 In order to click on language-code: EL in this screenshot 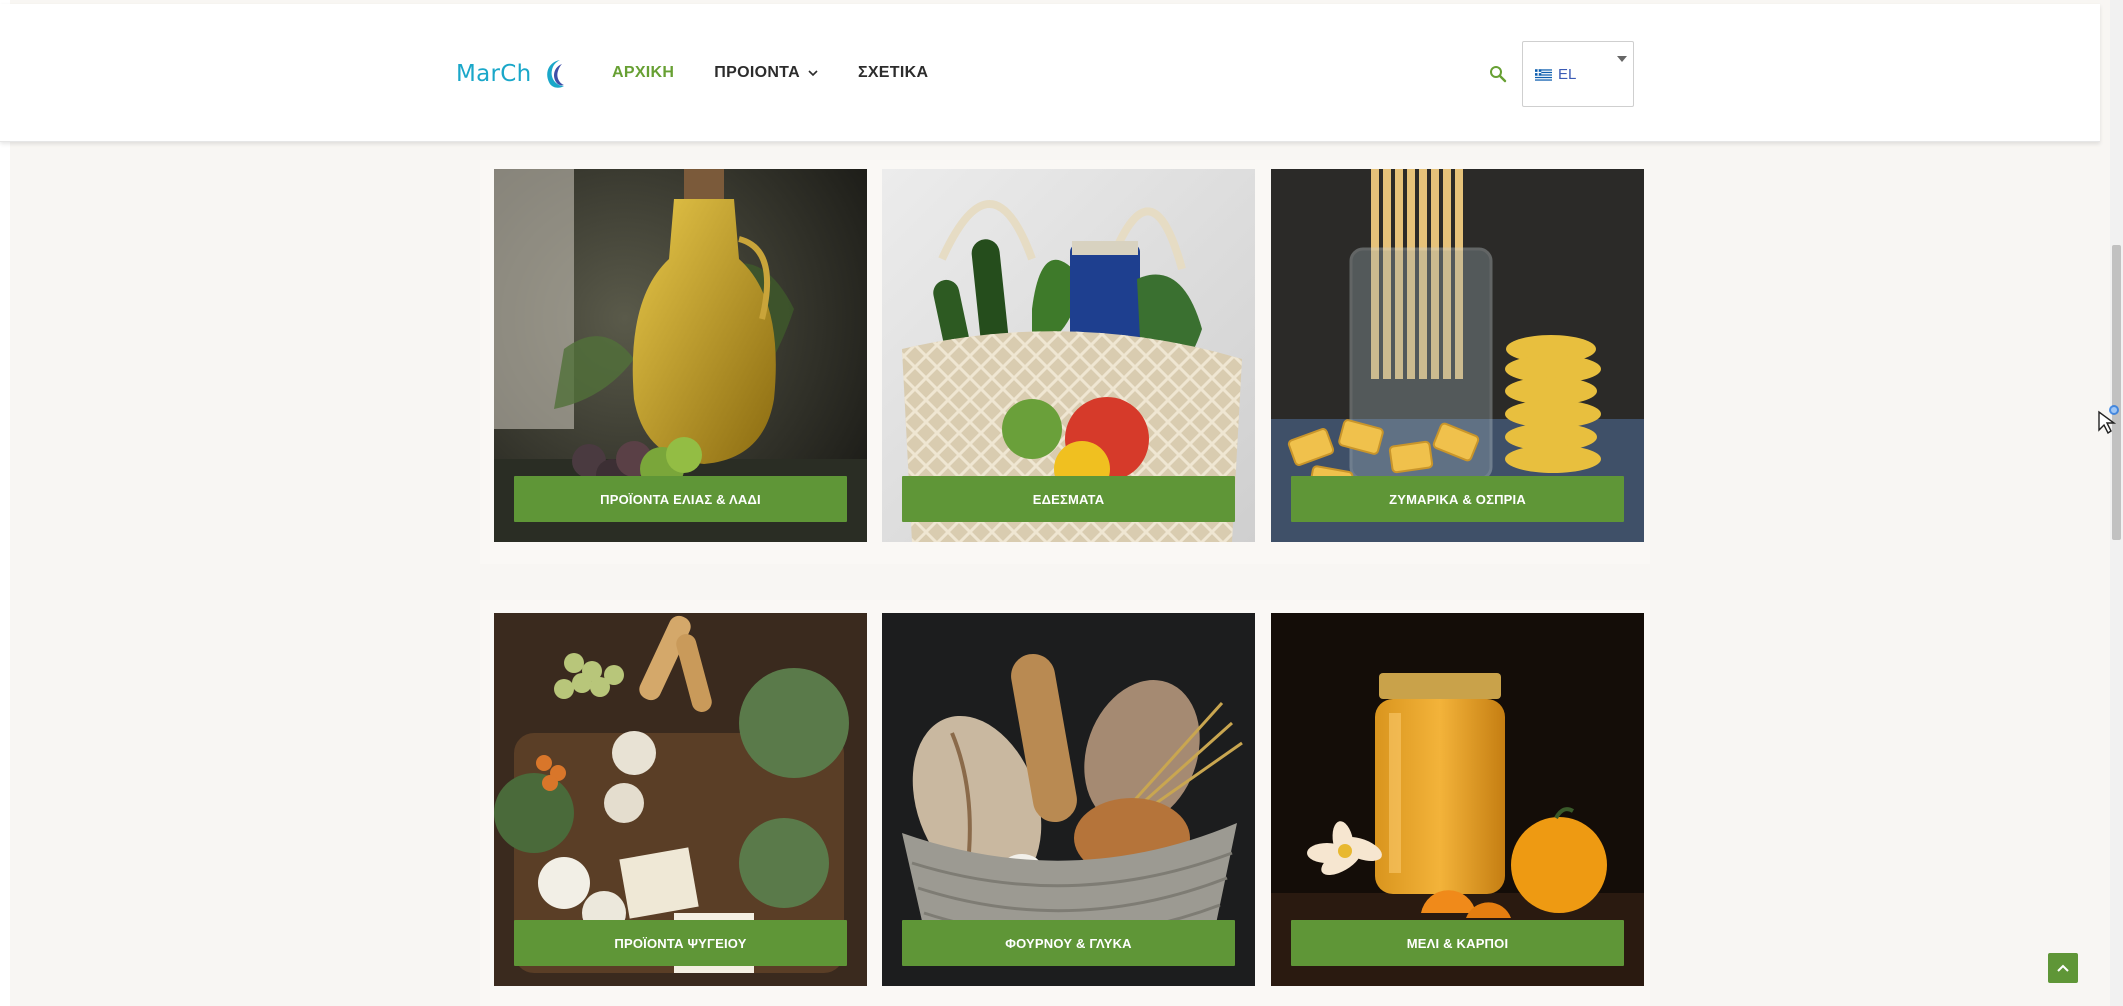, I will do `click(1567, 74)`.